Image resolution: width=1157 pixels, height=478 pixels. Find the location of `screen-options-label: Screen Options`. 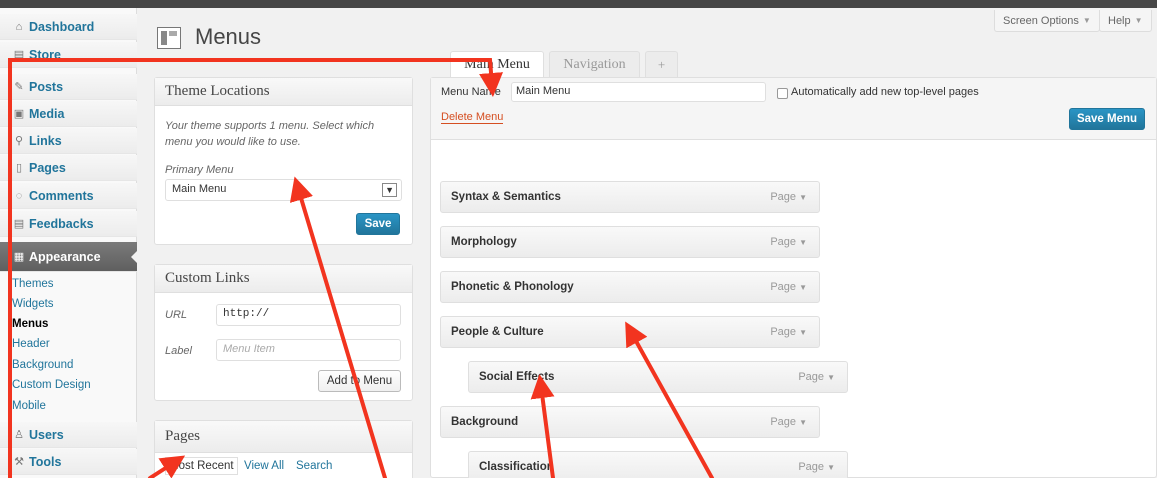

screen-options-label: Screen Options is located at coordinates (1041, 20).